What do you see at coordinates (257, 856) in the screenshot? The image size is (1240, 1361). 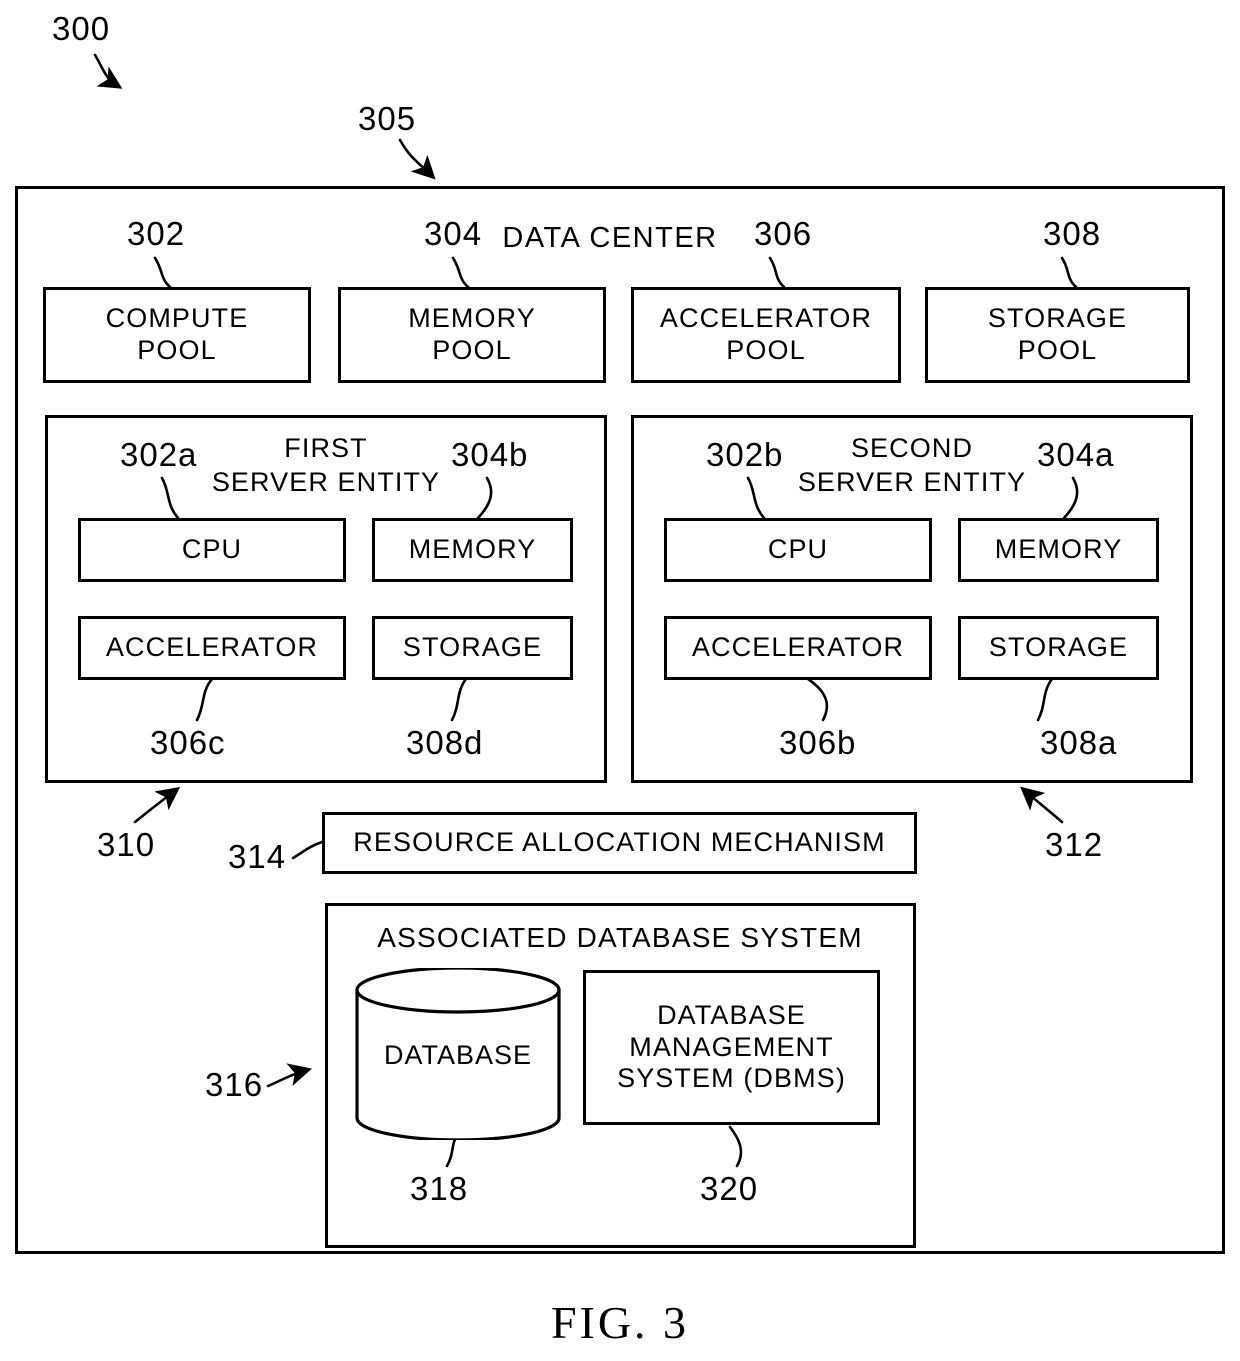 I see `ref-numeral-314: 314` at bounding box center [257, 856].